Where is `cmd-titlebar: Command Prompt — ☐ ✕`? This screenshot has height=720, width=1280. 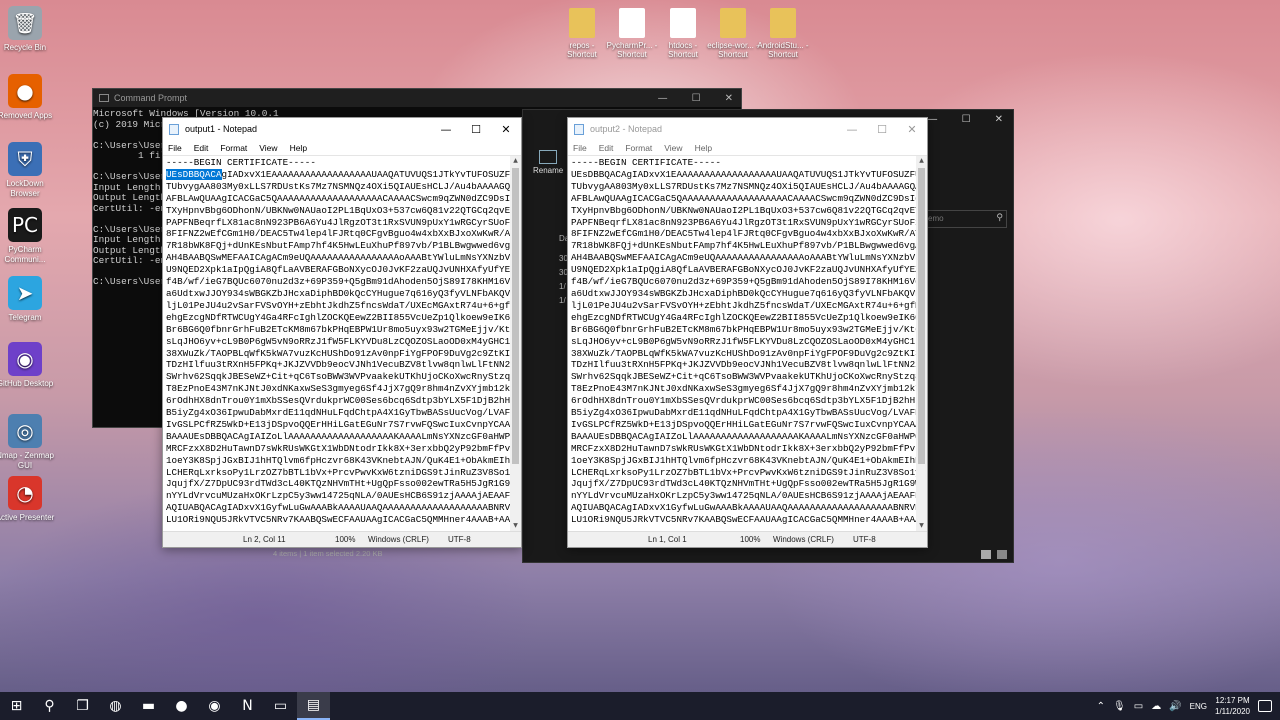 cmd-titlebar: Command Prompt — ☐ ✕ is located at coordinates (417, 98).